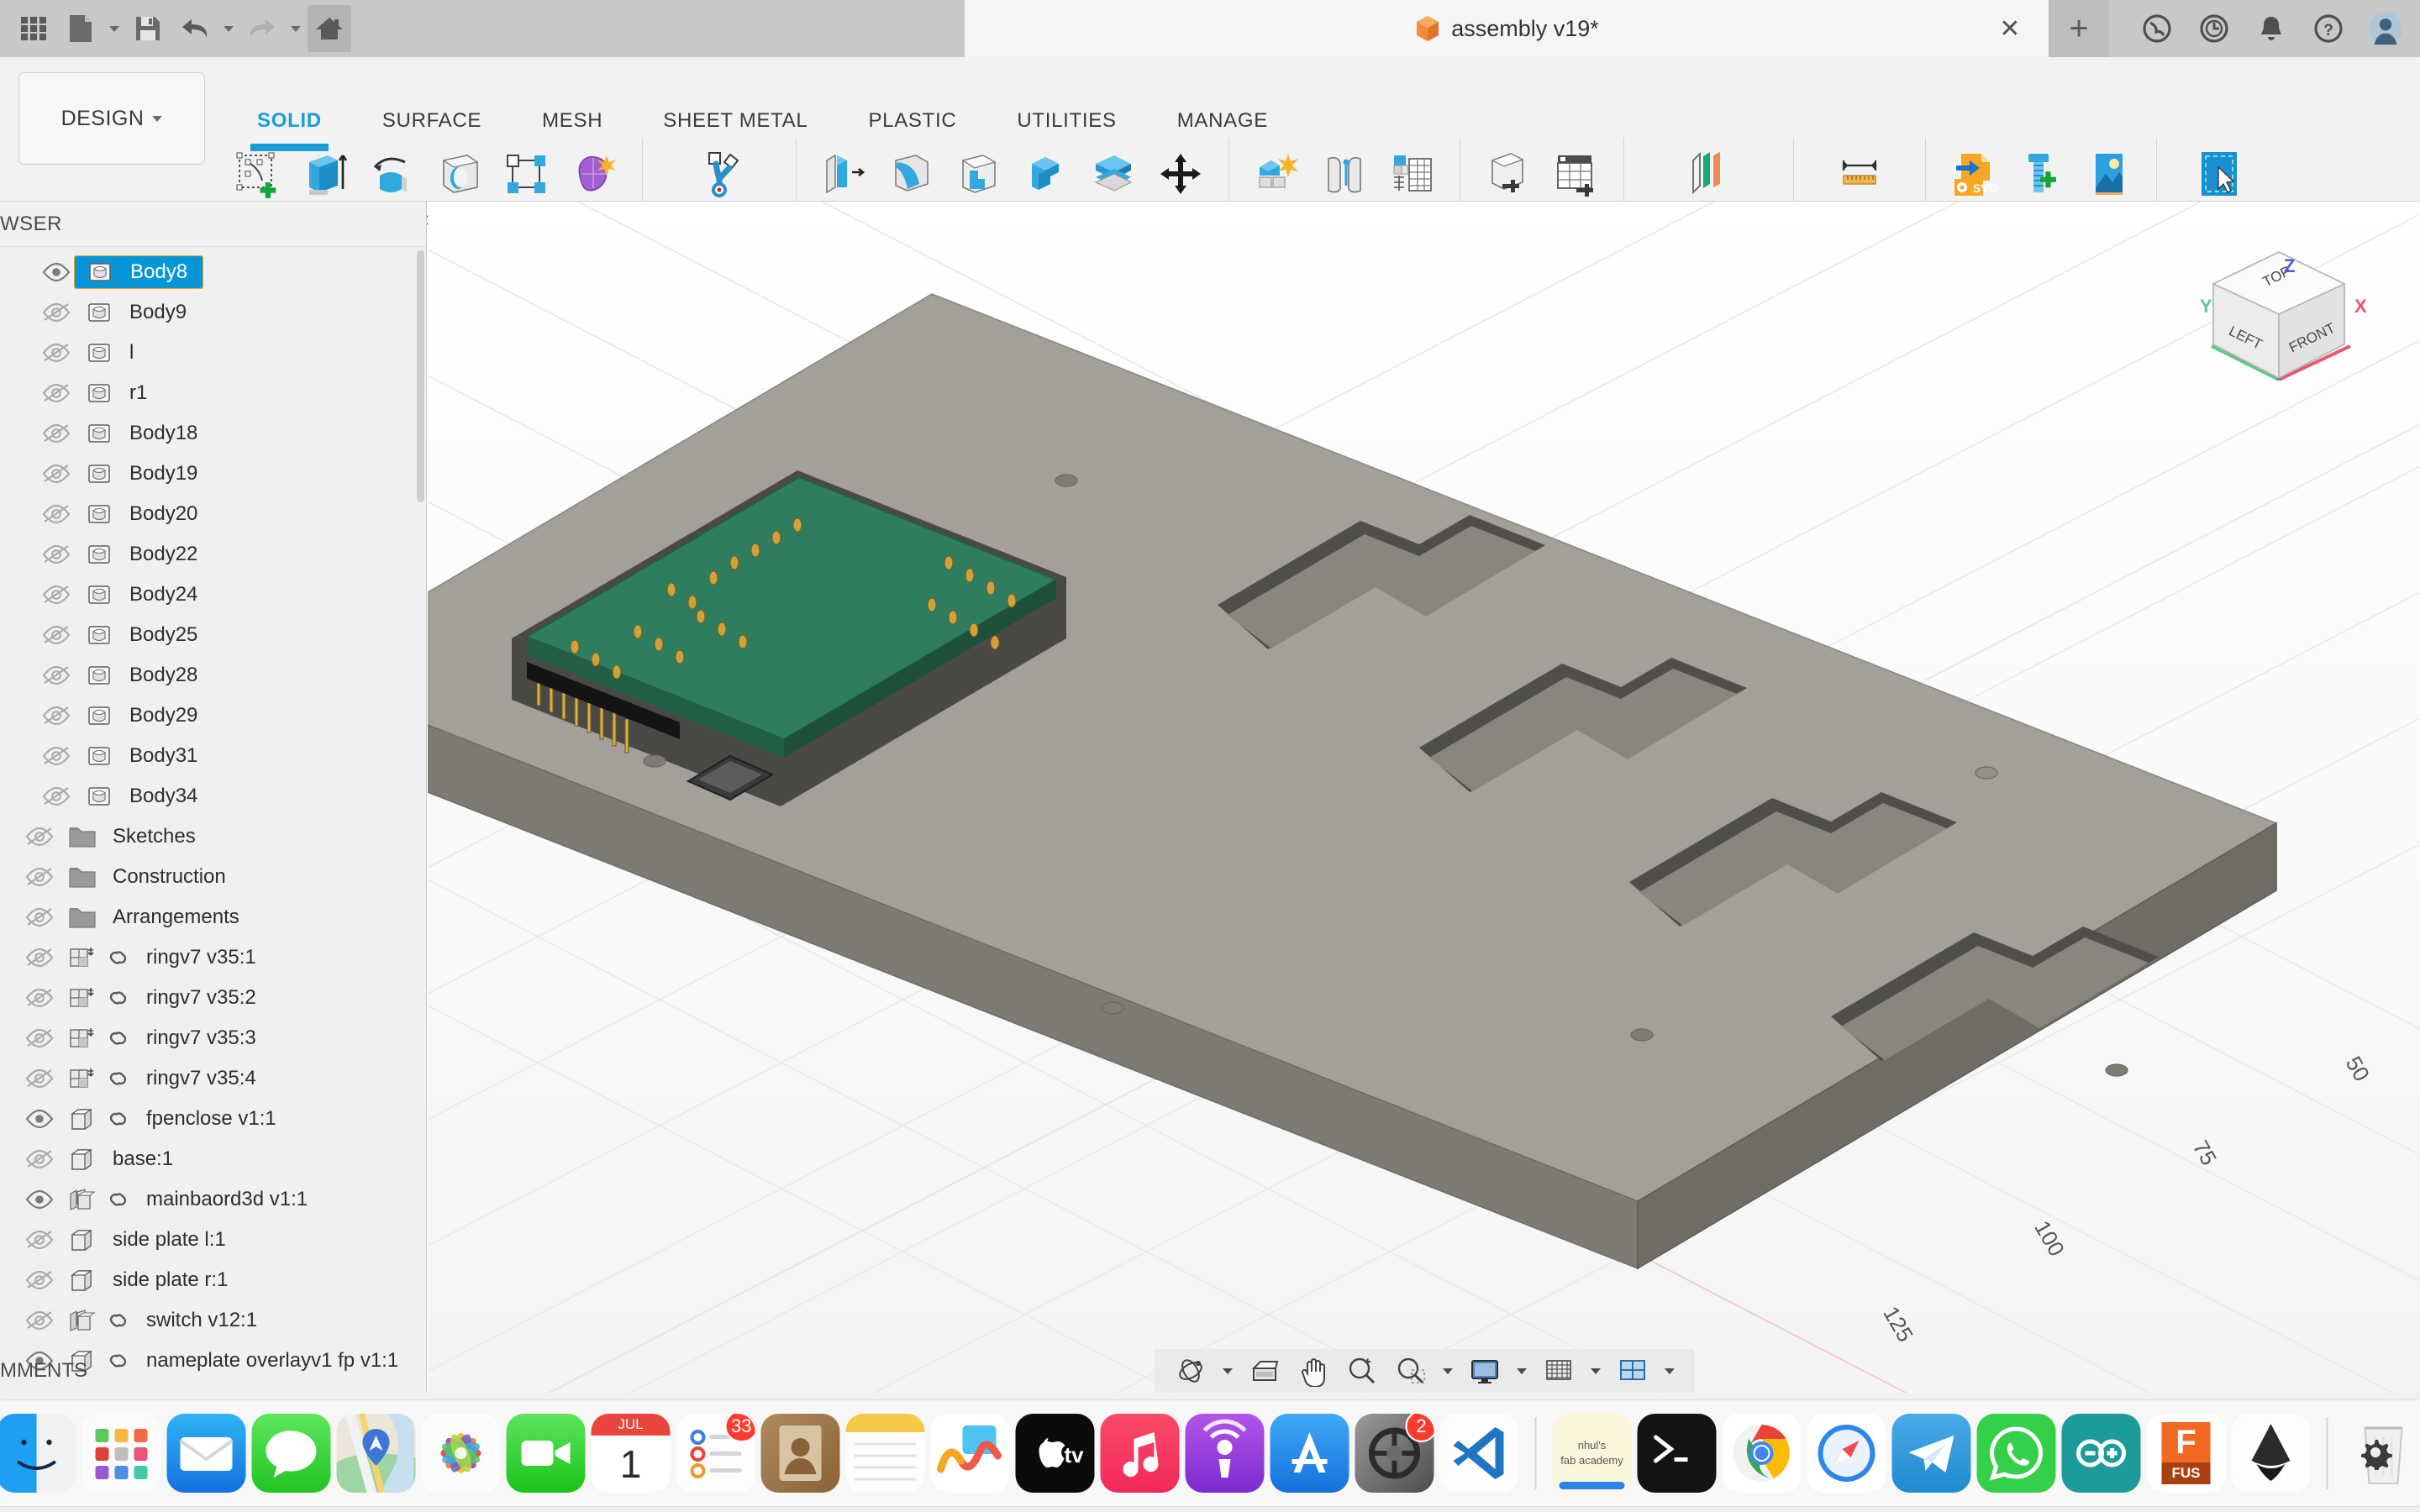  I want to click on dock-item-appletv: tv, so click(1055, 1453).